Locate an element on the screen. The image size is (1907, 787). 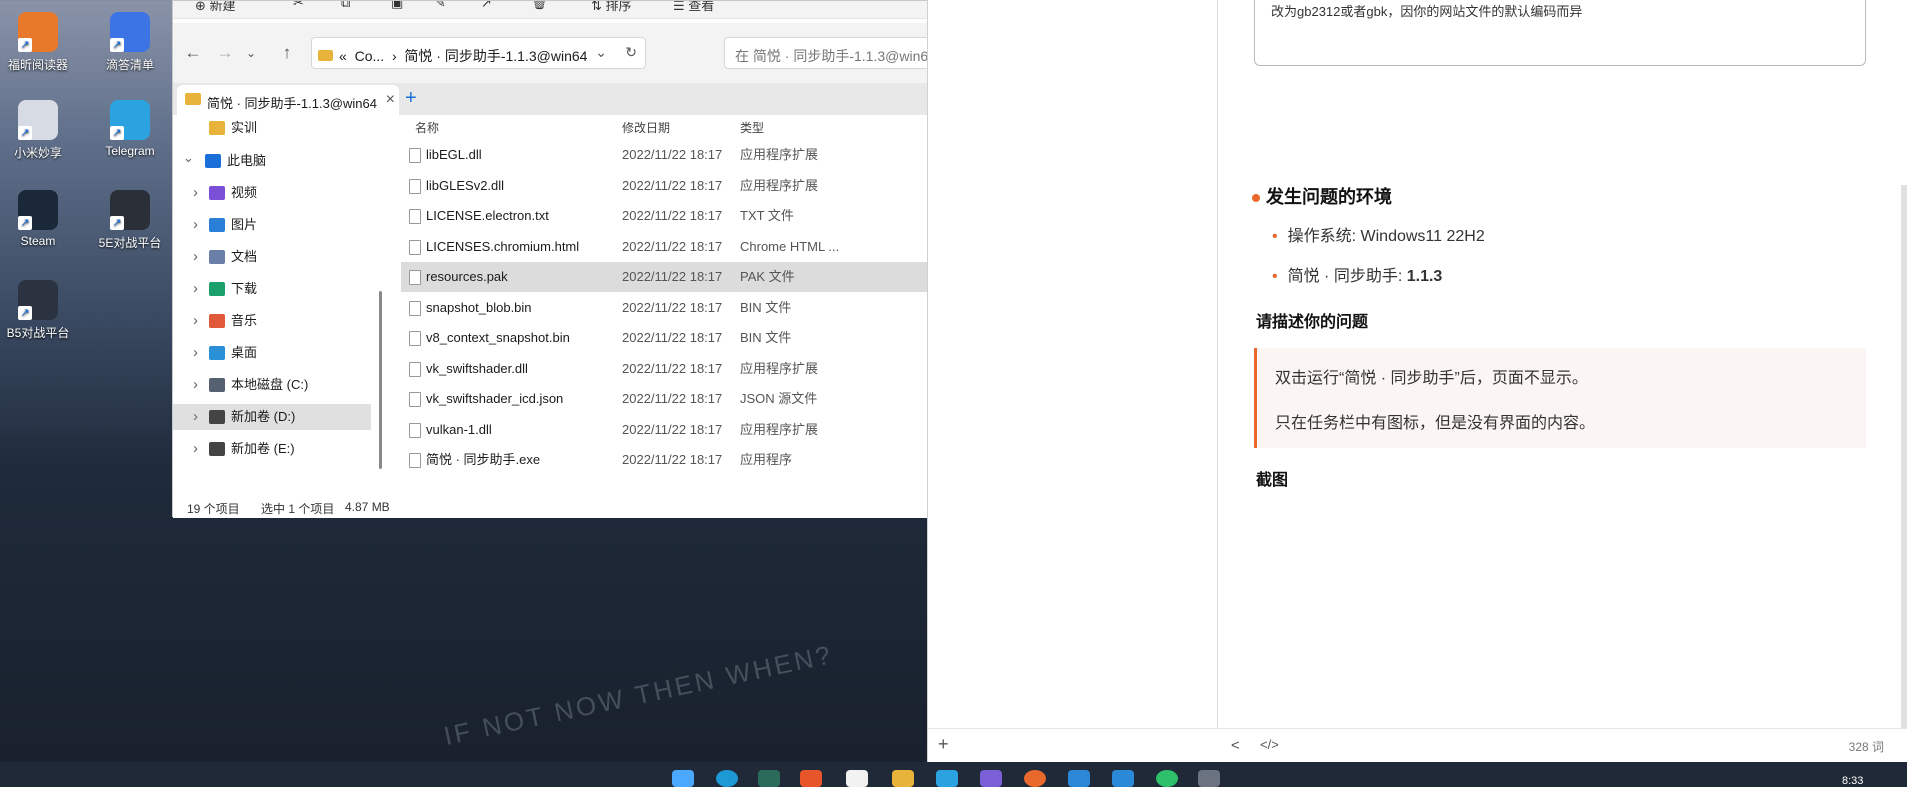
desktop-icon: ↗ 福昕阅读器 is located at coordinates (38, 42).